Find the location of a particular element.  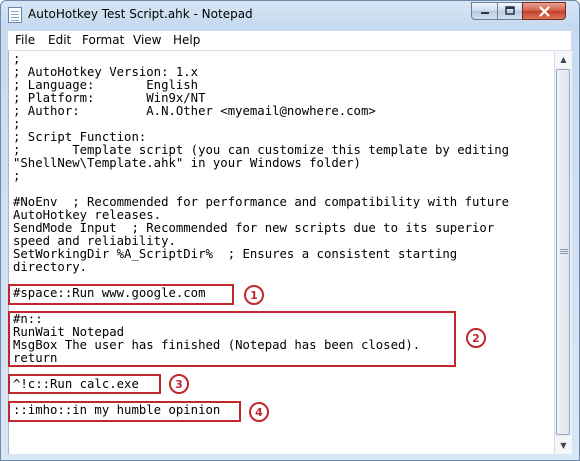

scroll-down-icon: ▼ is located at coordinates (563, 445).